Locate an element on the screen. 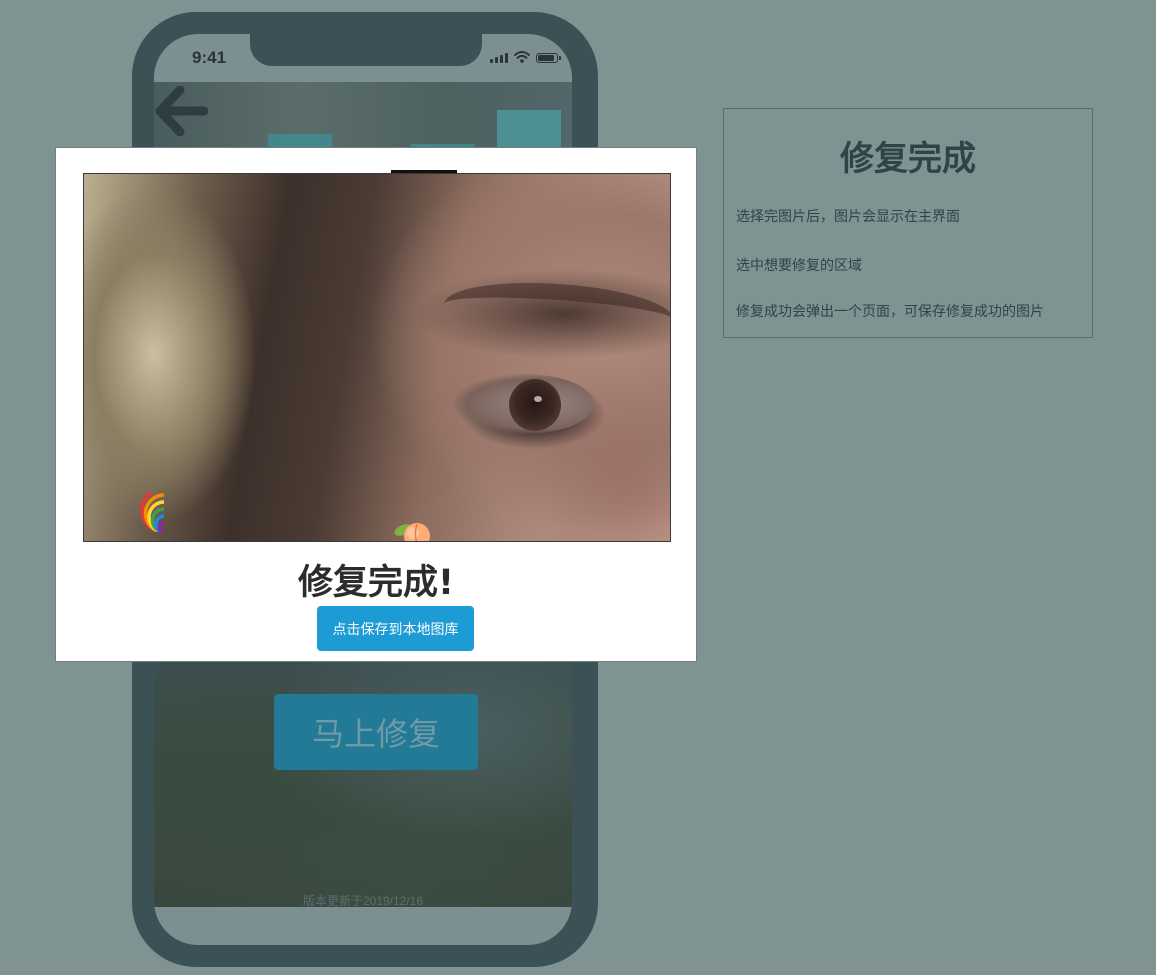  info-line: 选择完图片后，图片会显示在主界面 is located at coordinates (848, 217).